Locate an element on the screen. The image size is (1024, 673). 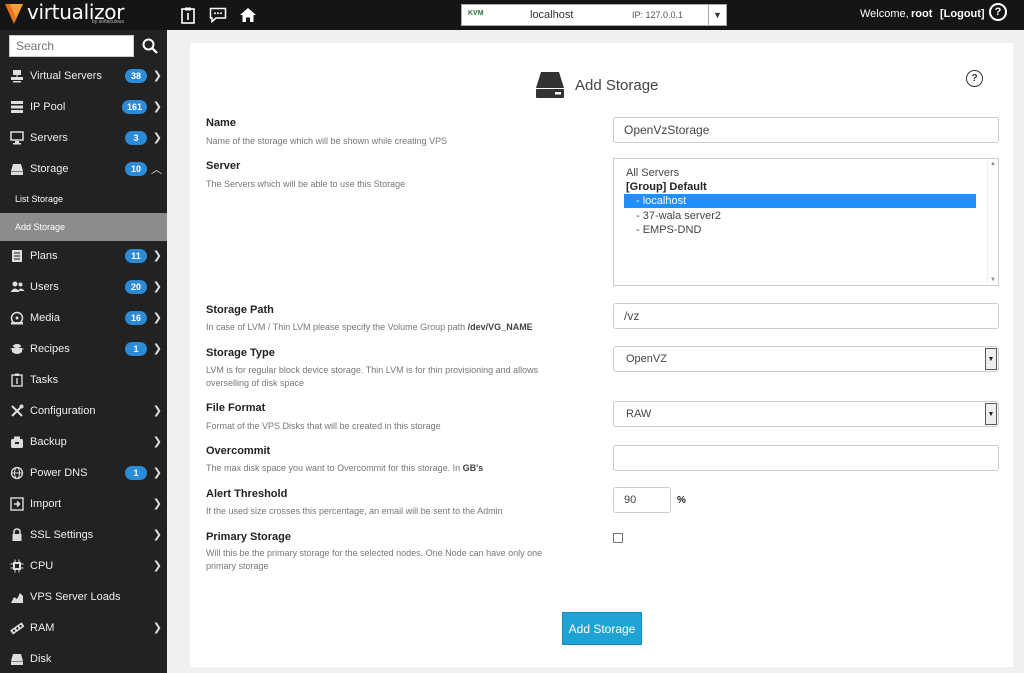
primary-storage-checkbox is located at coordinates (618, 538).